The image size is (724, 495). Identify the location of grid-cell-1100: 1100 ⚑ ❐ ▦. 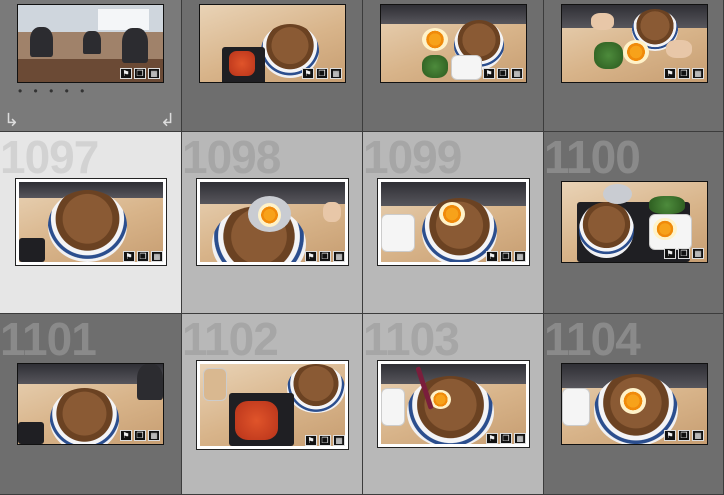
(634, 223).